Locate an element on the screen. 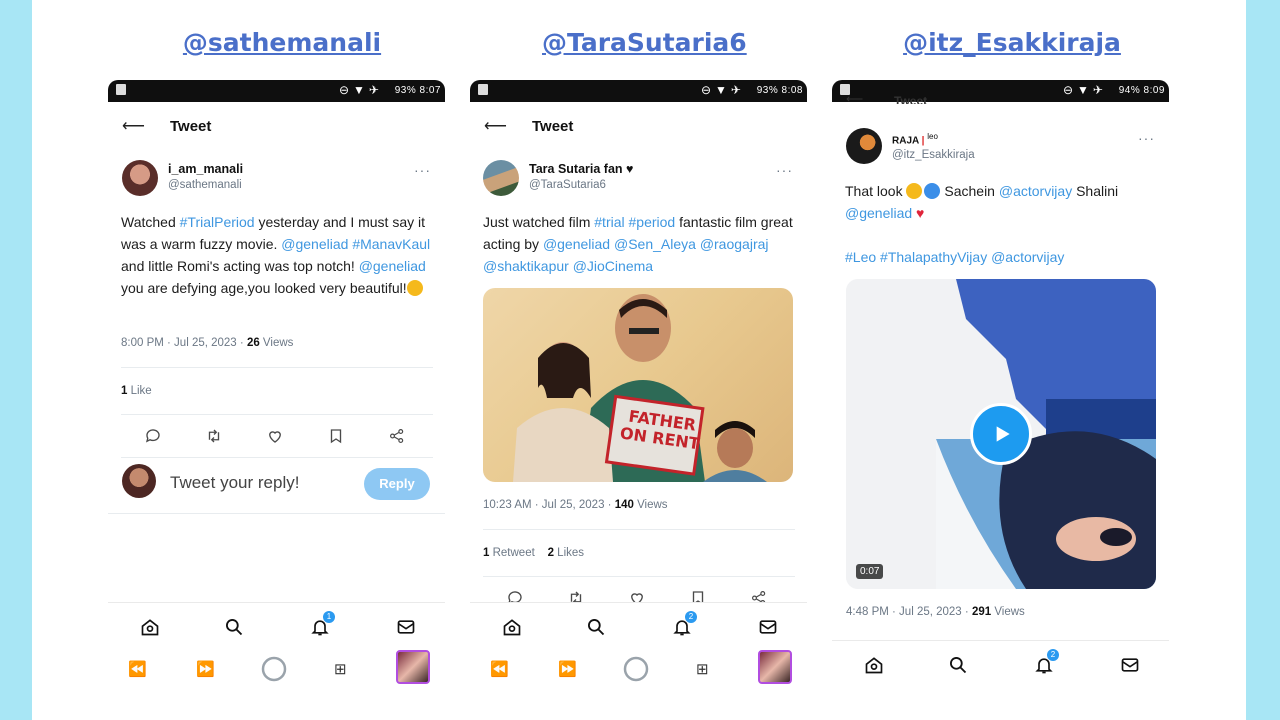 The image size is (1280, 720). tweet-image-poster: FATHER ON RENT is located at coordinates (638, 385).